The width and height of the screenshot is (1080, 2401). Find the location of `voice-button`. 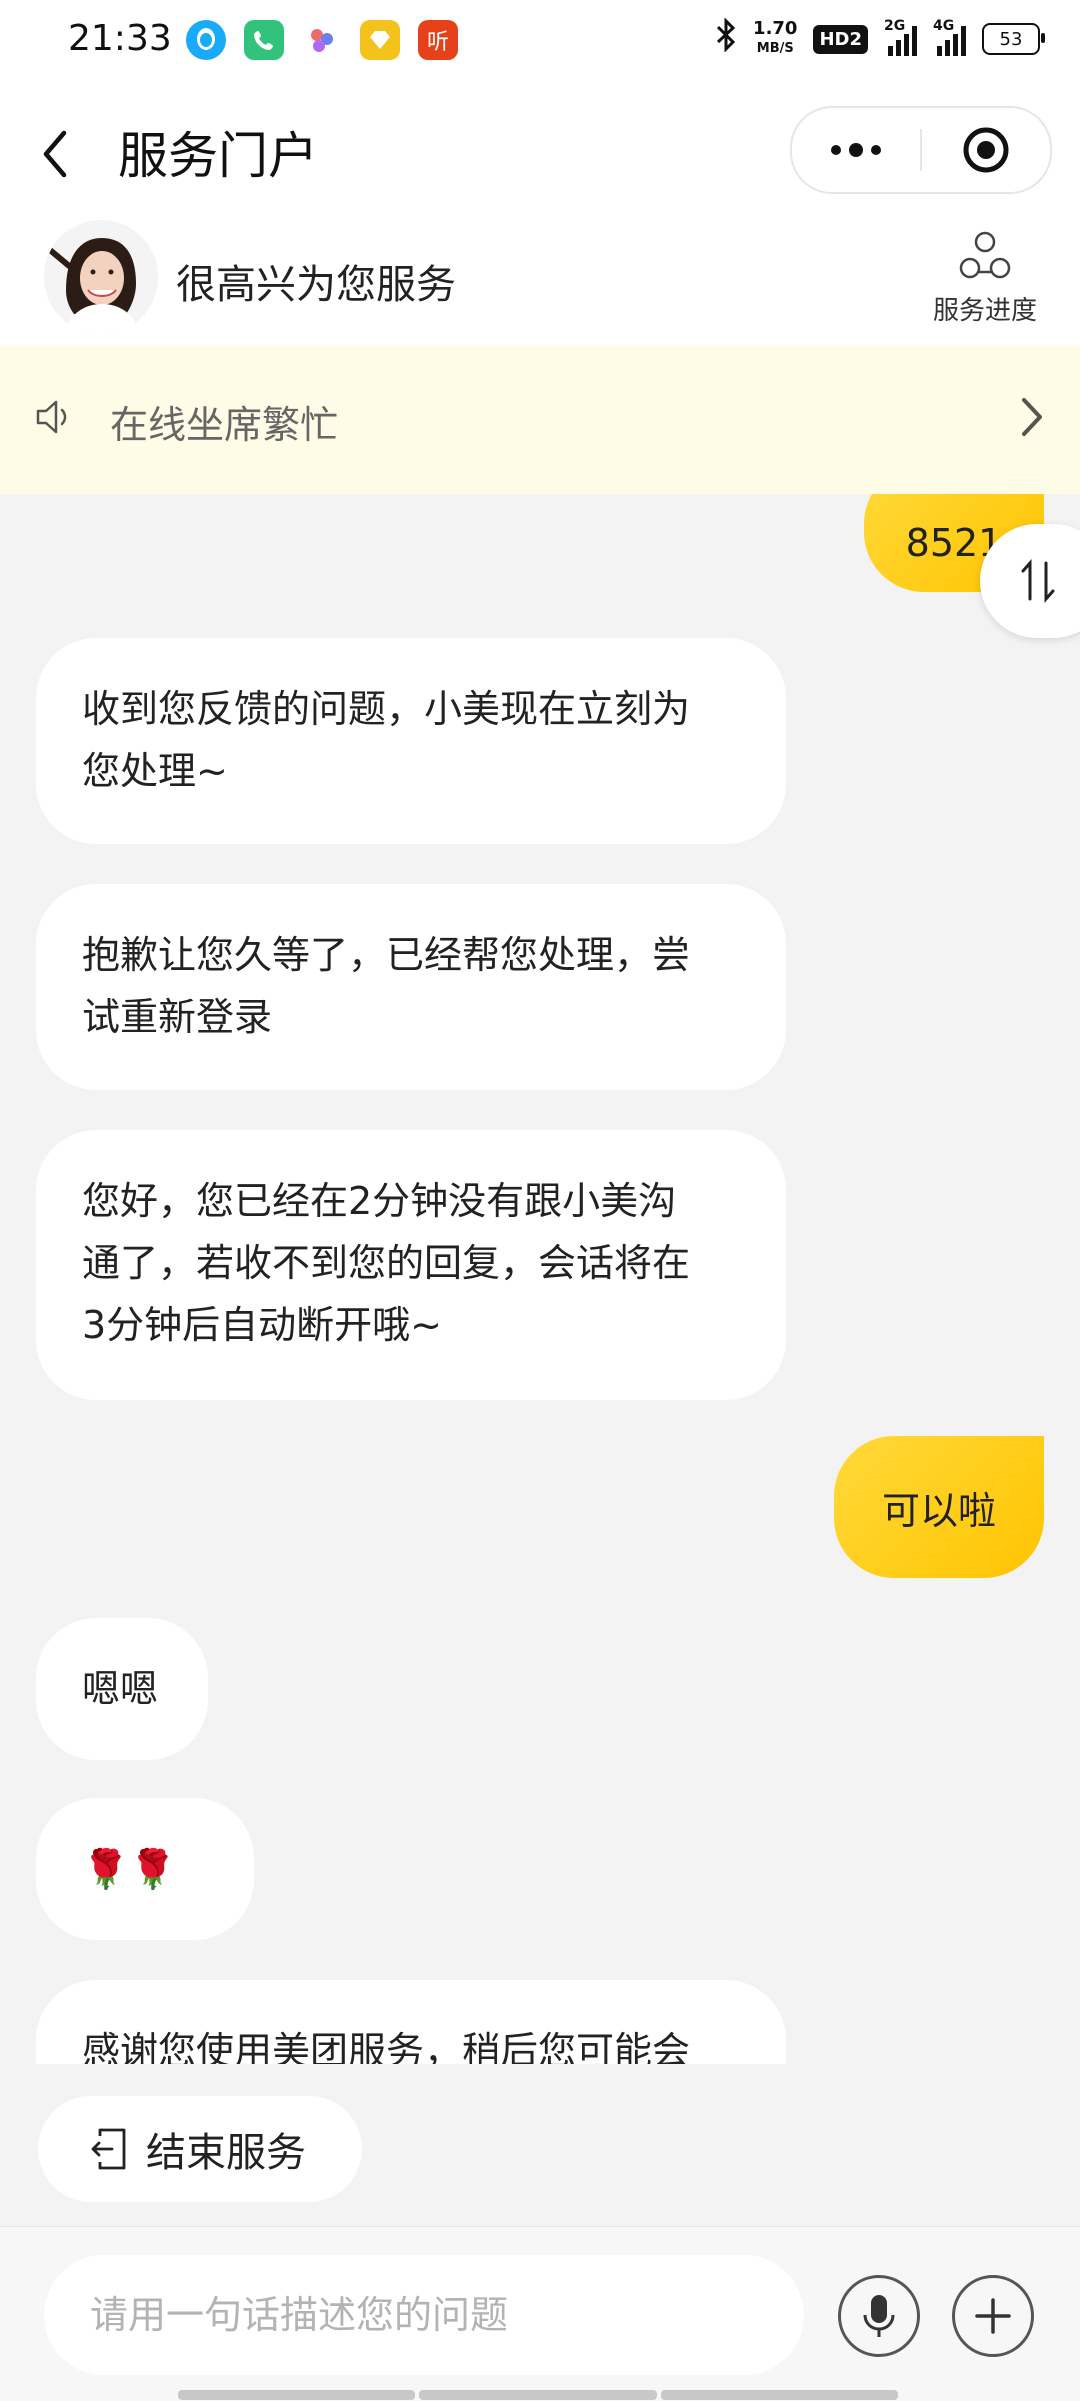

voice-button is located at coordinates (879, 2316).